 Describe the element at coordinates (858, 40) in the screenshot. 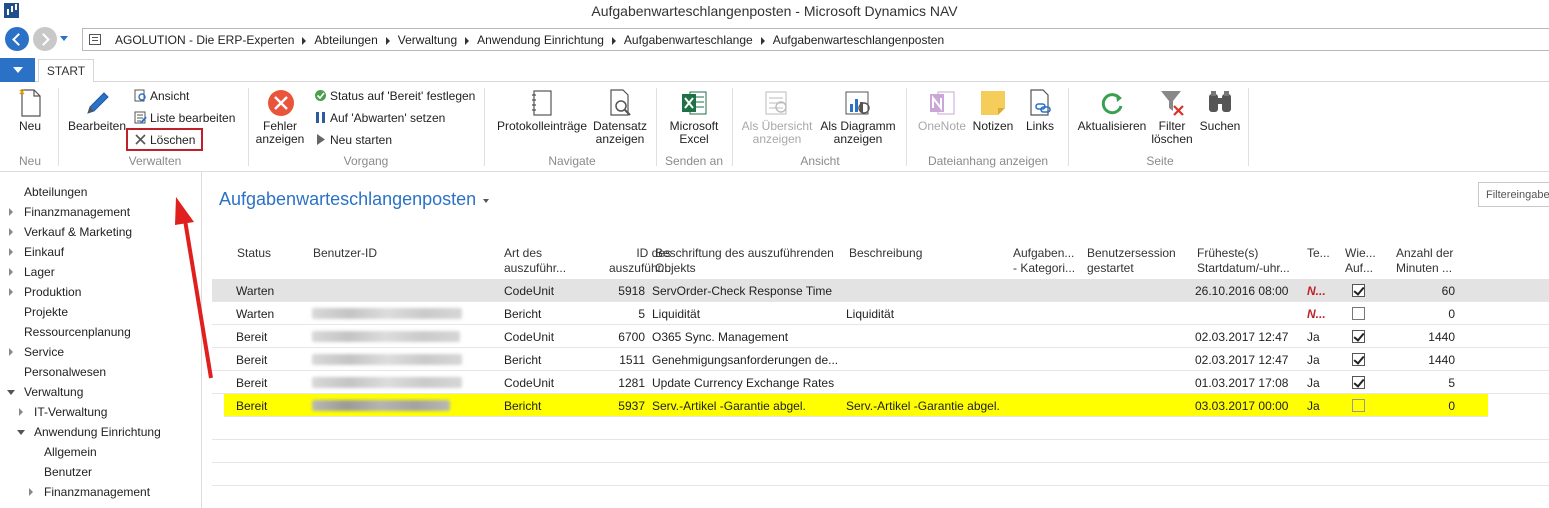

I see `breadcrumb-item-current: Aufgabenwarteschlangenposten` at that location.